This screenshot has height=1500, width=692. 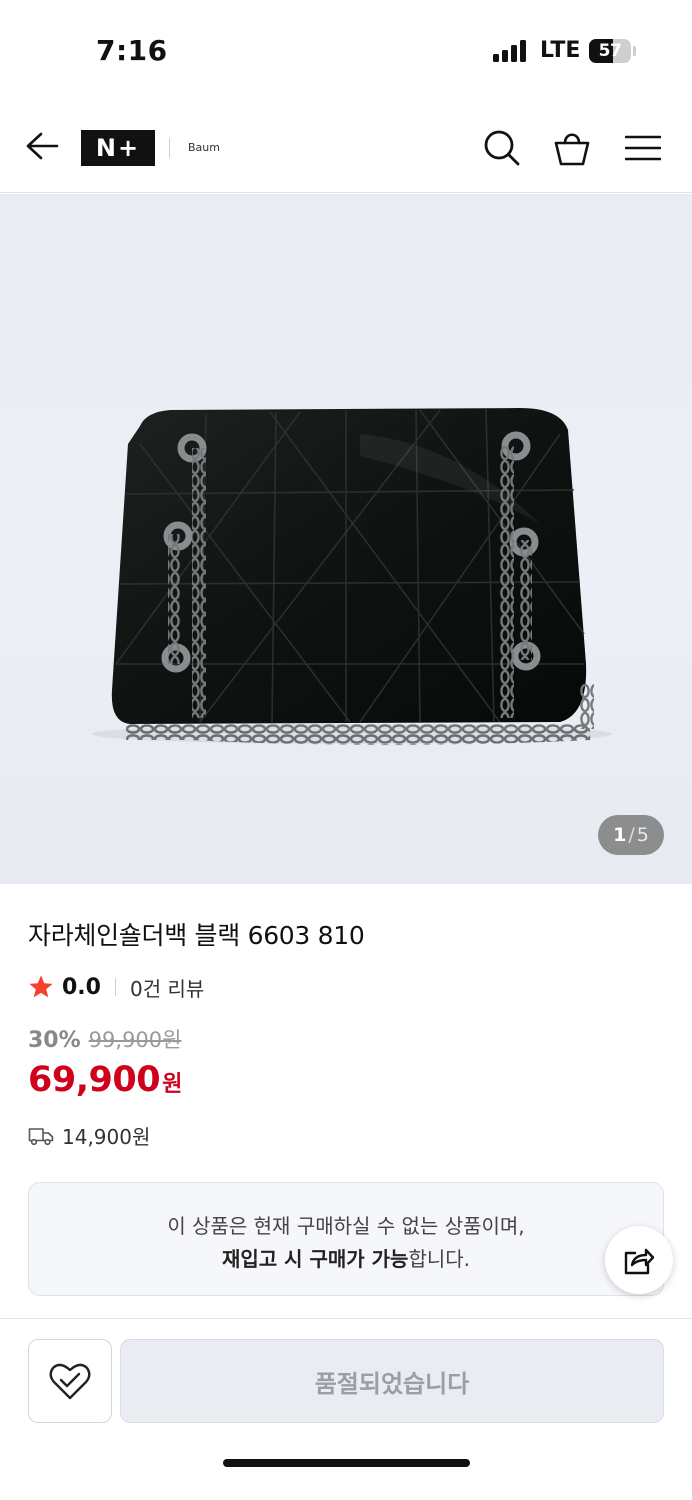 I want to click on status-bar: 7:16 LTE 57, so click(x=346, y=50).